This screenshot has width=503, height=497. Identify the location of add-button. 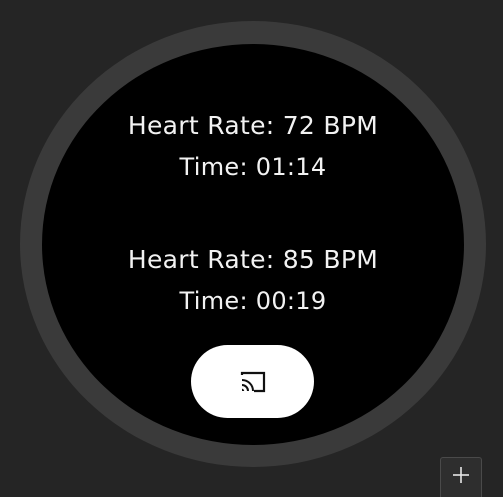
(461, 477).